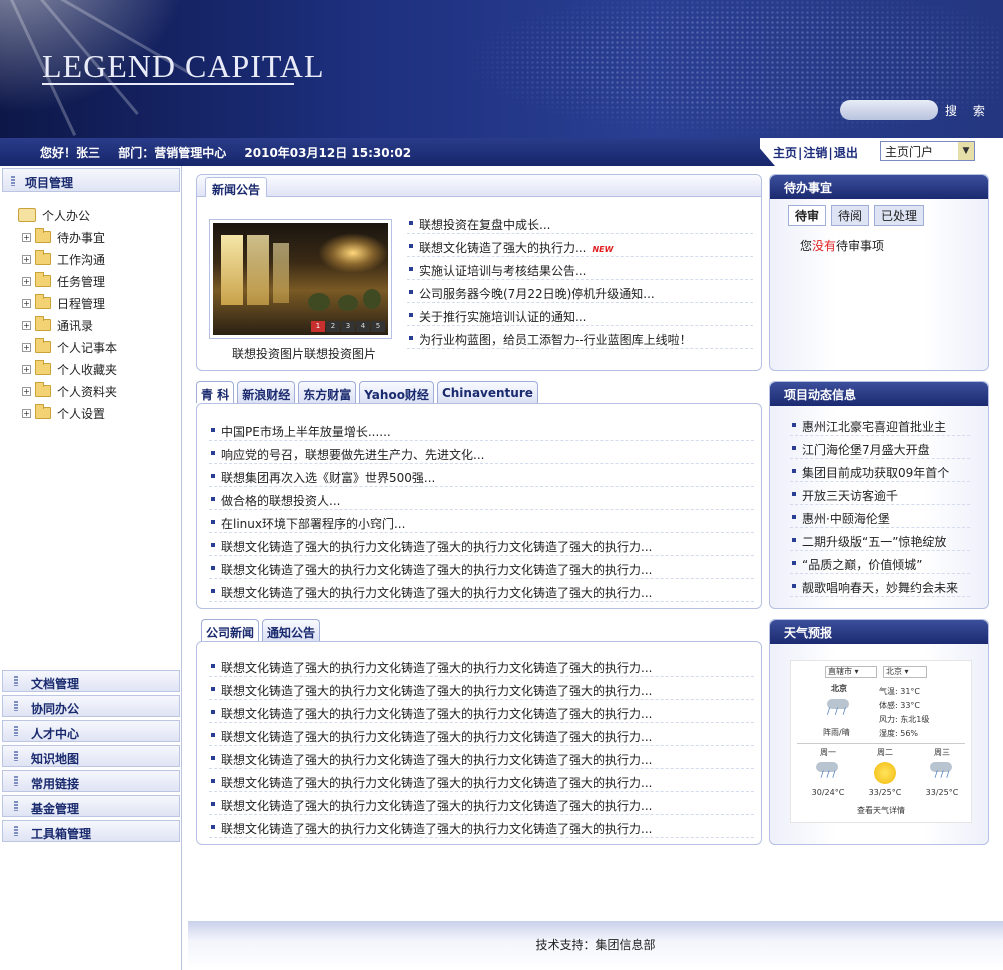 The width and height of the screenshot is (1003, 970). I want to click on tab-processed: 已处理, so click(899, 215).